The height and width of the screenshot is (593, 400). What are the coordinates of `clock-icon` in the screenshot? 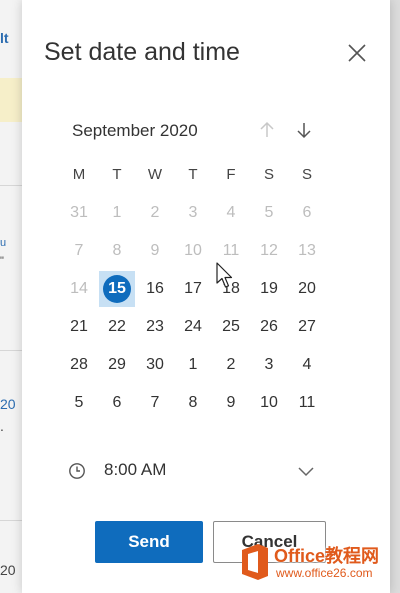 It's located at (77, 471).